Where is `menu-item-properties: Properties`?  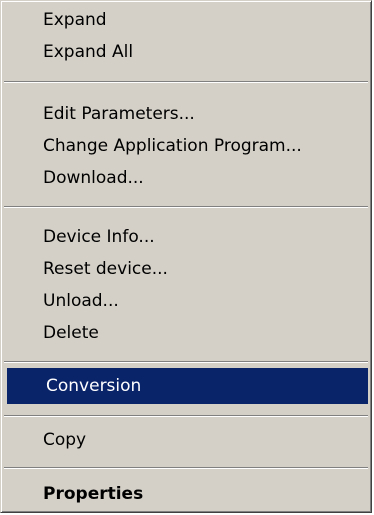 menu-item-properties: Properties is located at coordinates (186, 494).